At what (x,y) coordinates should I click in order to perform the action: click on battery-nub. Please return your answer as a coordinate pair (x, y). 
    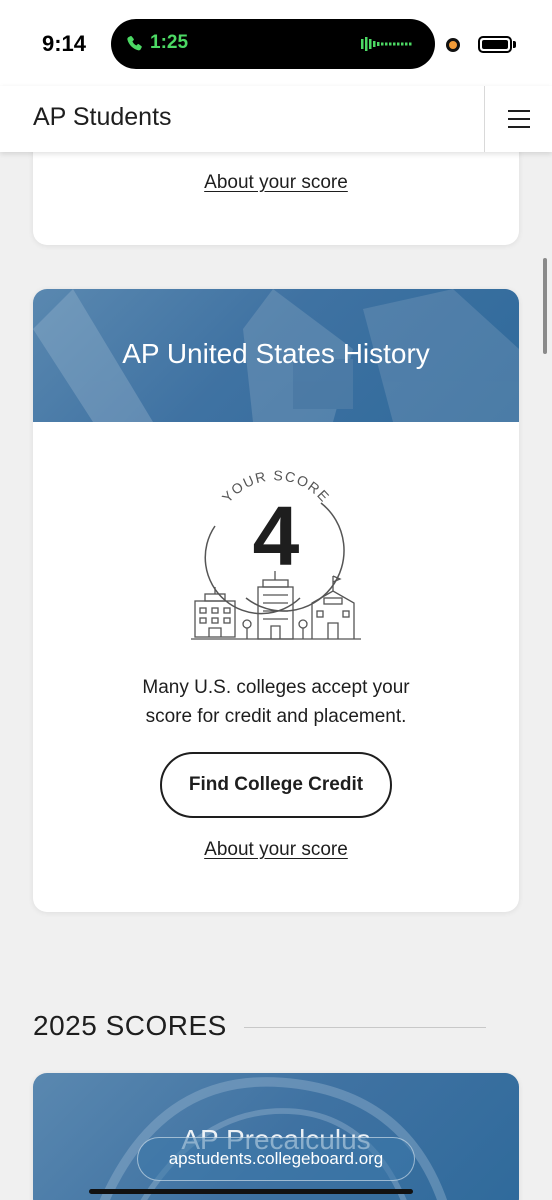
    Looking at the image, I should click on (514, 44).